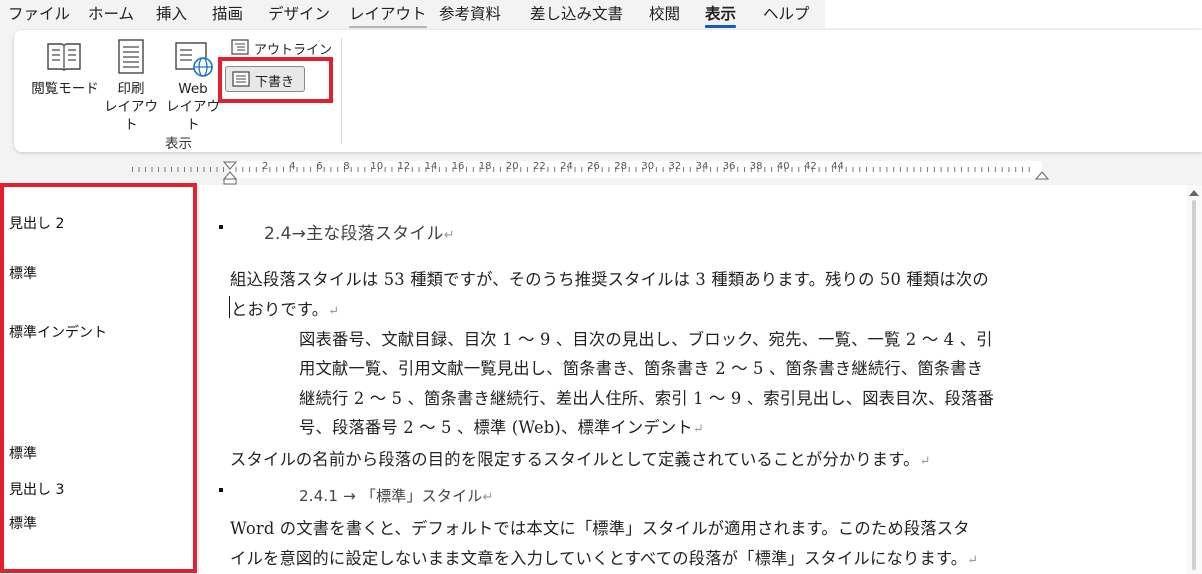 The width and height of the screenshot is (1202, 574). Describe the element at coordinates (299, 13) in the screenshot. I see `tab-design: デザイン` at that location.